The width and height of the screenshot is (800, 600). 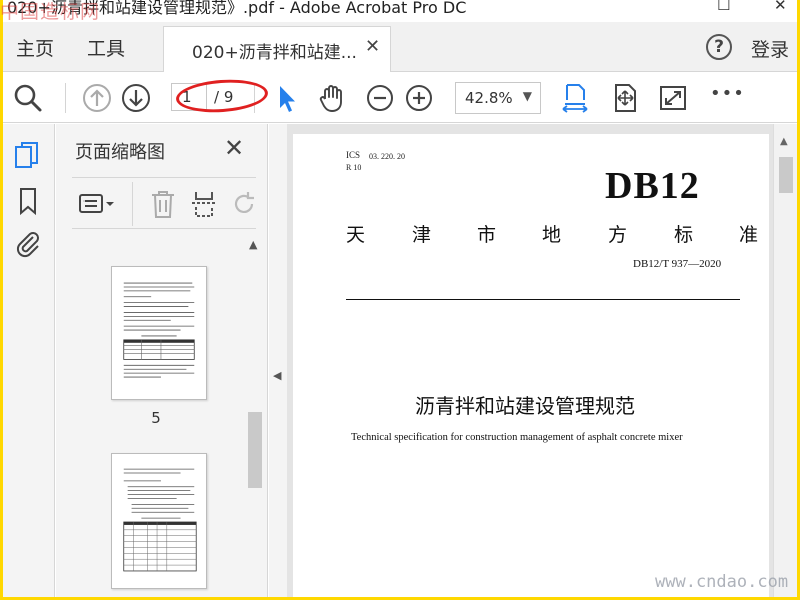 What do you see at coordinates (677, 264) in the screenshot?
I see `doc-number: DB12/T 937—2020` at bounding box center [677, 264].